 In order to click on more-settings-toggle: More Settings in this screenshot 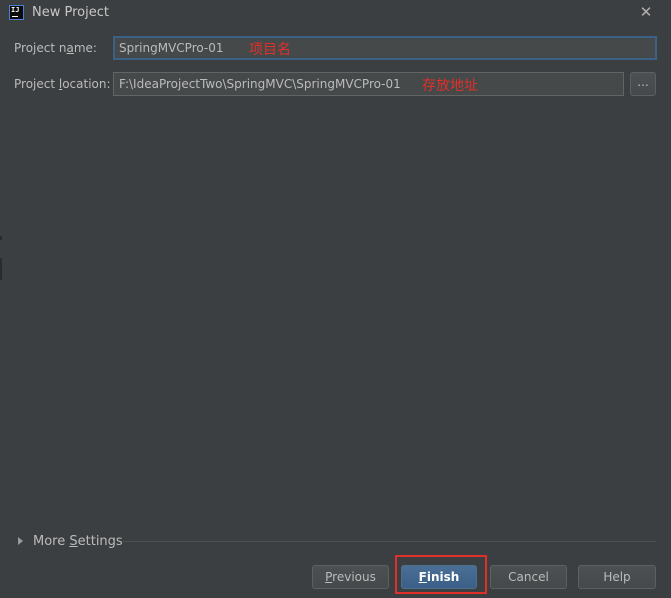, I will do `click(70, 541)`.